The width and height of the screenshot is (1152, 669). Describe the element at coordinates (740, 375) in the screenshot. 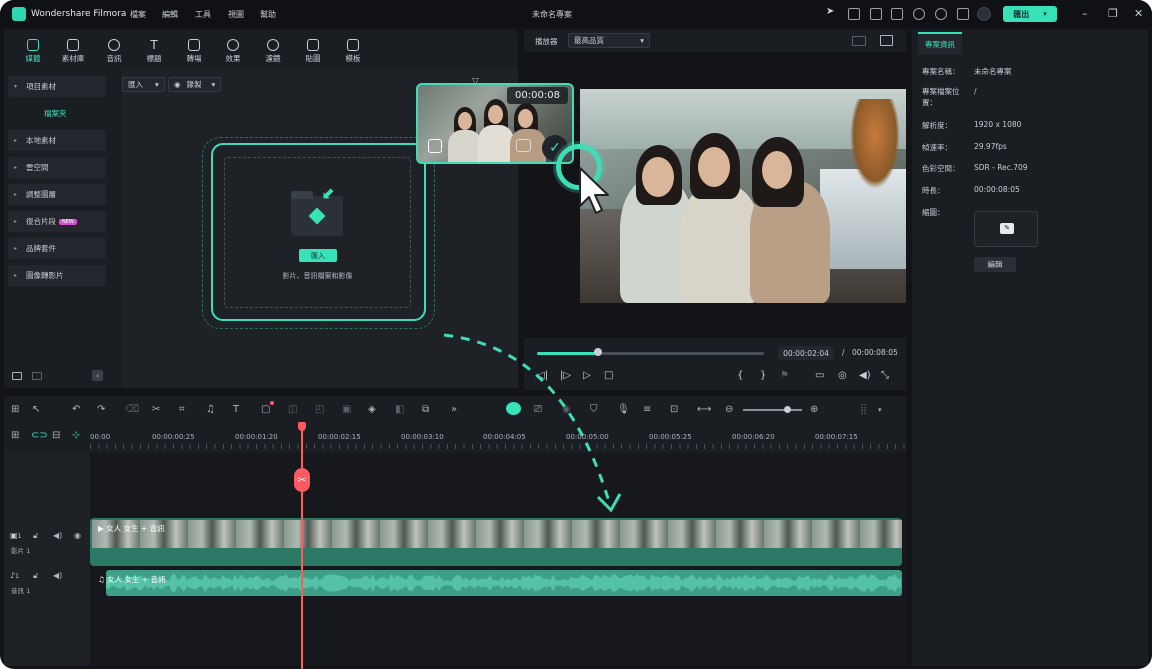

I see `mark-in-icon: {` at that location.